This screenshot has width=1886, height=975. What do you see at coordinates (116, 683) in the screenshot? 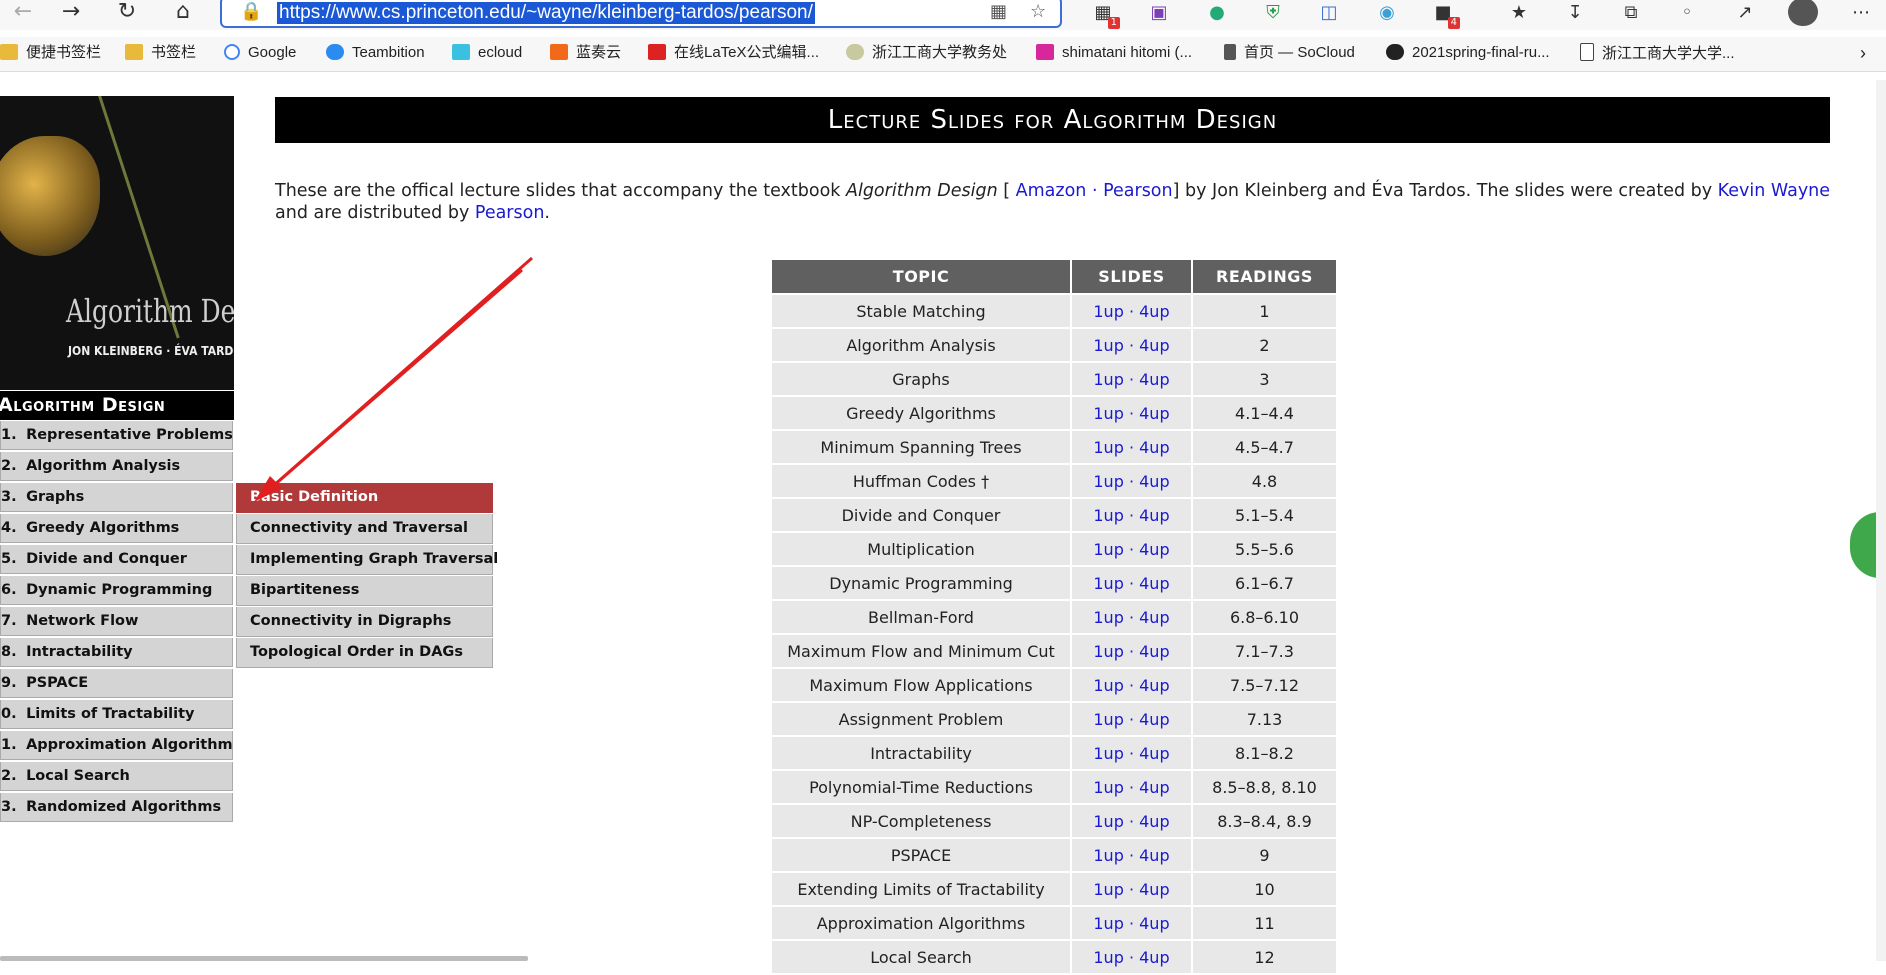
I see `menu-item: 9. PSPACE` at bounding box center [116, 683].